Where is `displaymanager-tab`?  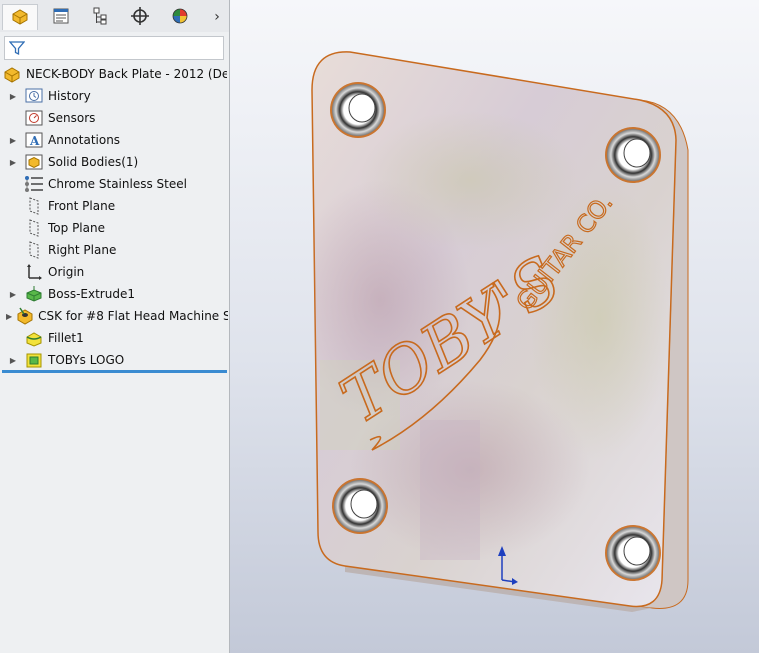 displaymanager-tab is located at coordinates (180, 17).